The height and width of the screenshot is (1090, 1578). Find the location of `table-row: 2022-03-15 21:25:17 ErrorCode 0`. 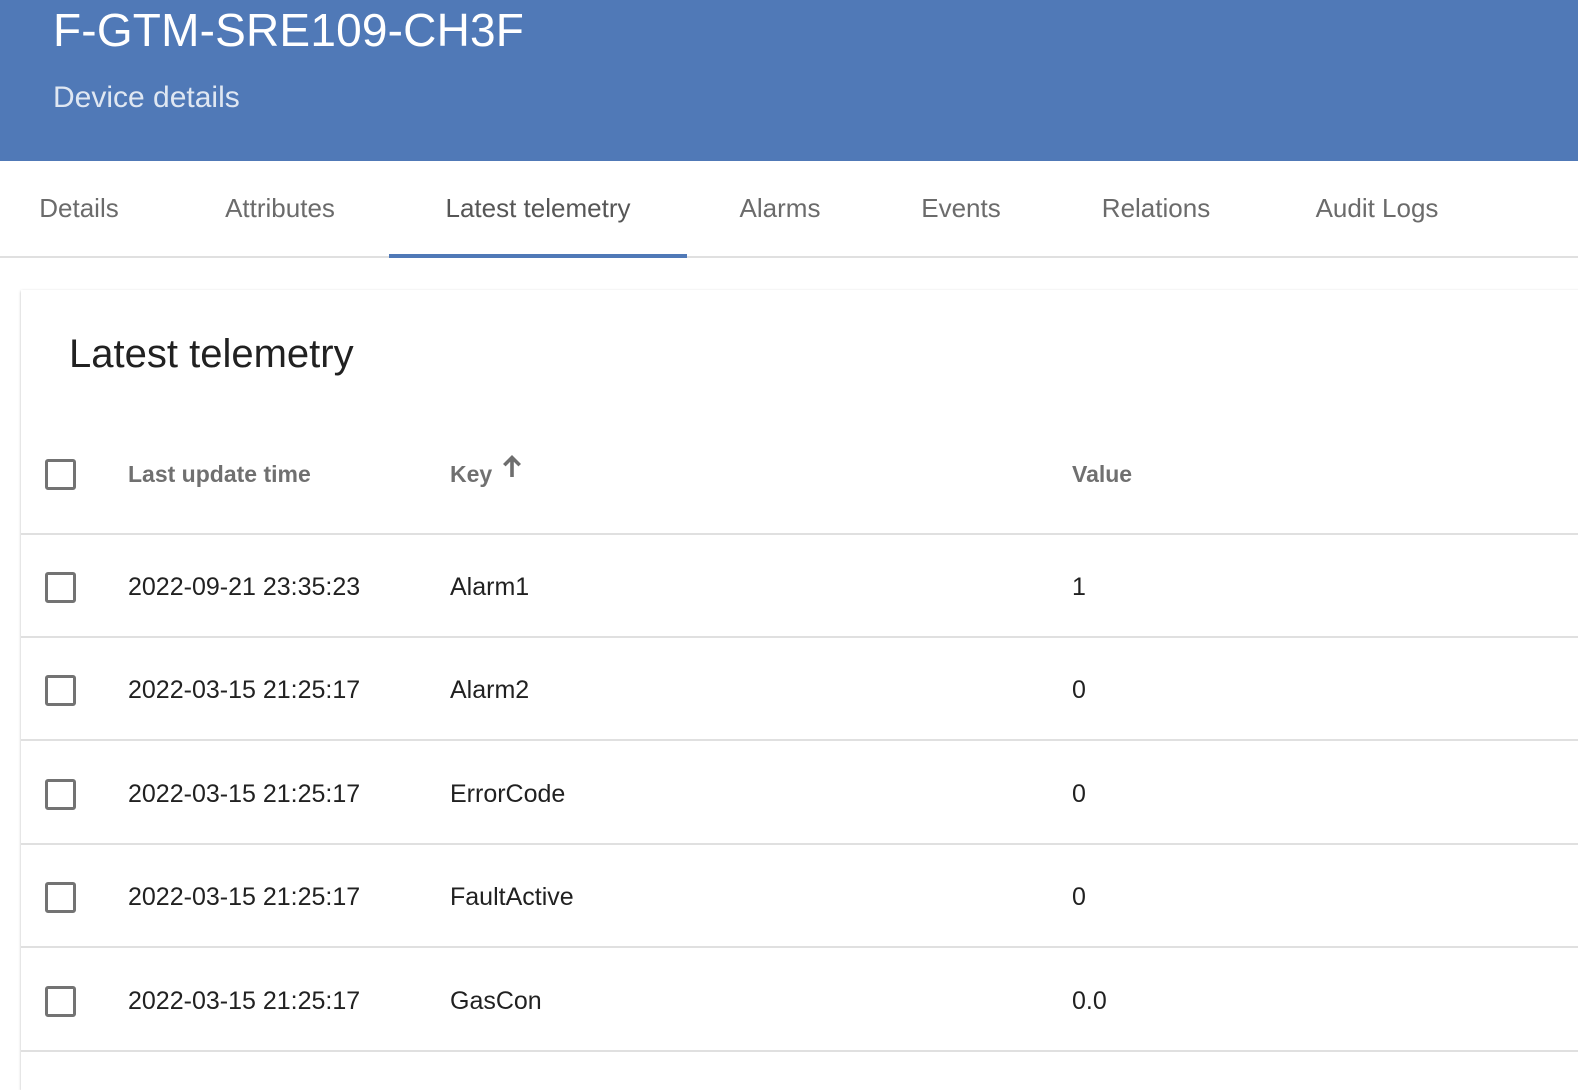

table-row: 2022-03-15 21:25:17 ErrorCode 0 is located at coordinates (799, 793).